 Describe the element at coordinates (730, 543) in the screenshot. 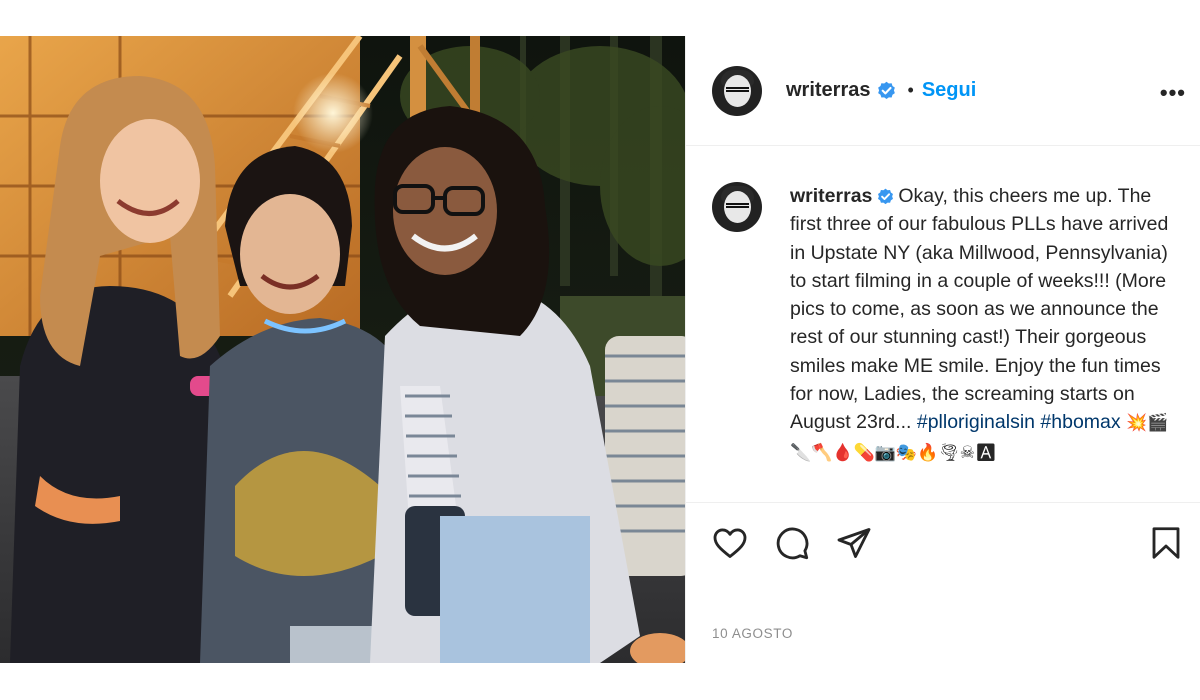

I see `heart-icon` at that location.